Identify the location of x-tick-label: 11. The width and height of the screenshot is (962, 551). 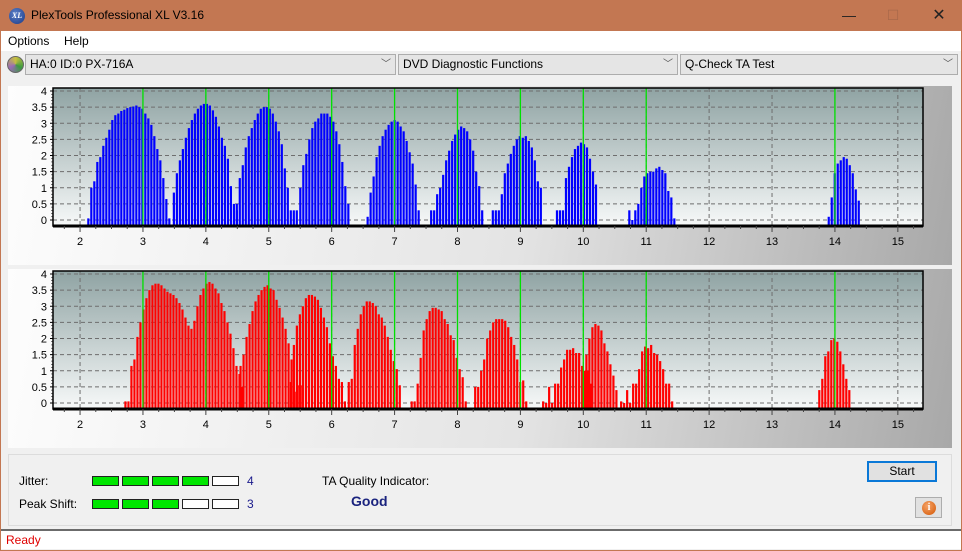
(645, 242).